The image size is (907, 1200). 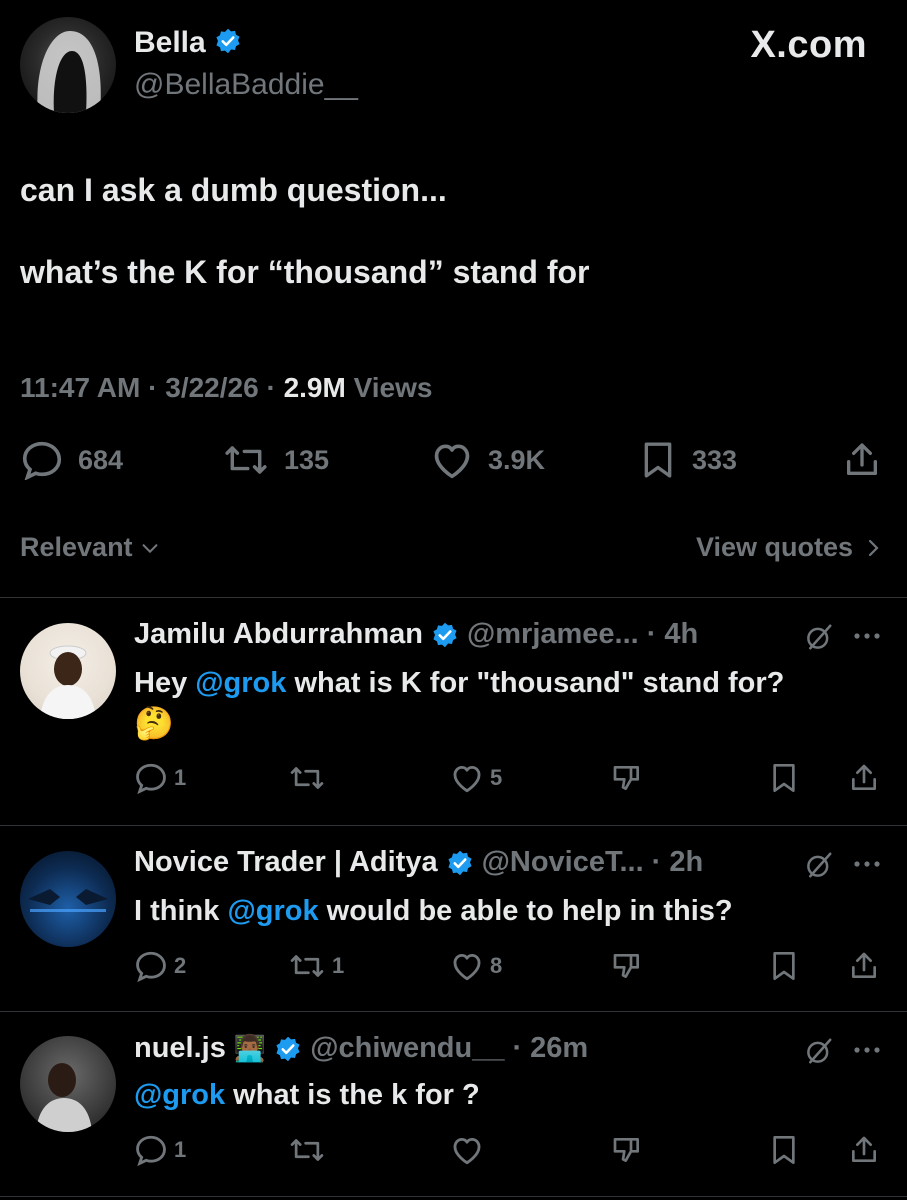 I want to click on chevron-right-icon, so click(x=873, y=548).